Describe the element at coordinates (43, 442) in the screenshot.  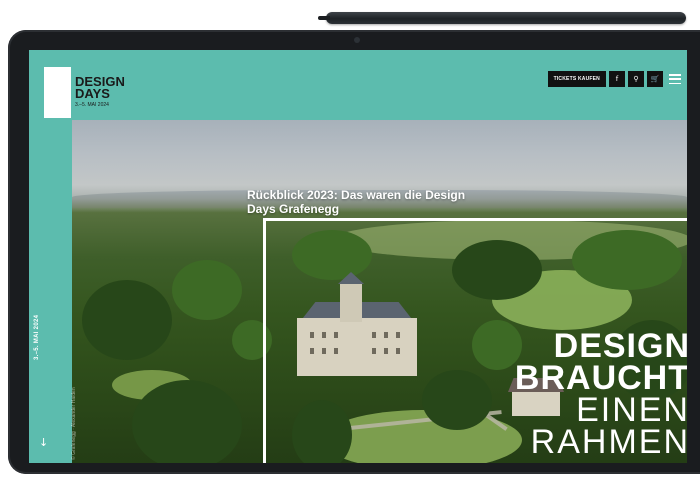
I see `arrow-down-icon: ↓` at that location.